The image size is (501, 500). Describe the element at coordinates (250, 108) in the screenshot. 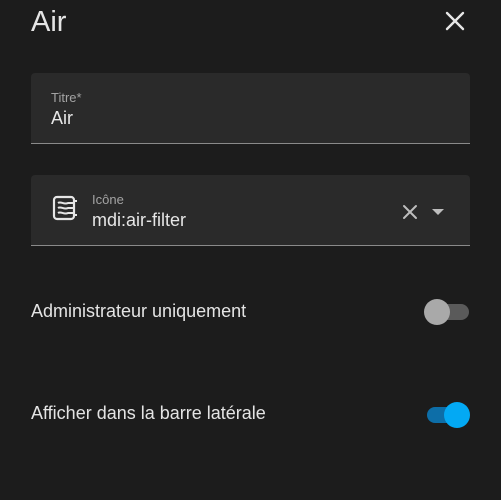

I see `title-field: Titre* Air` at that location.